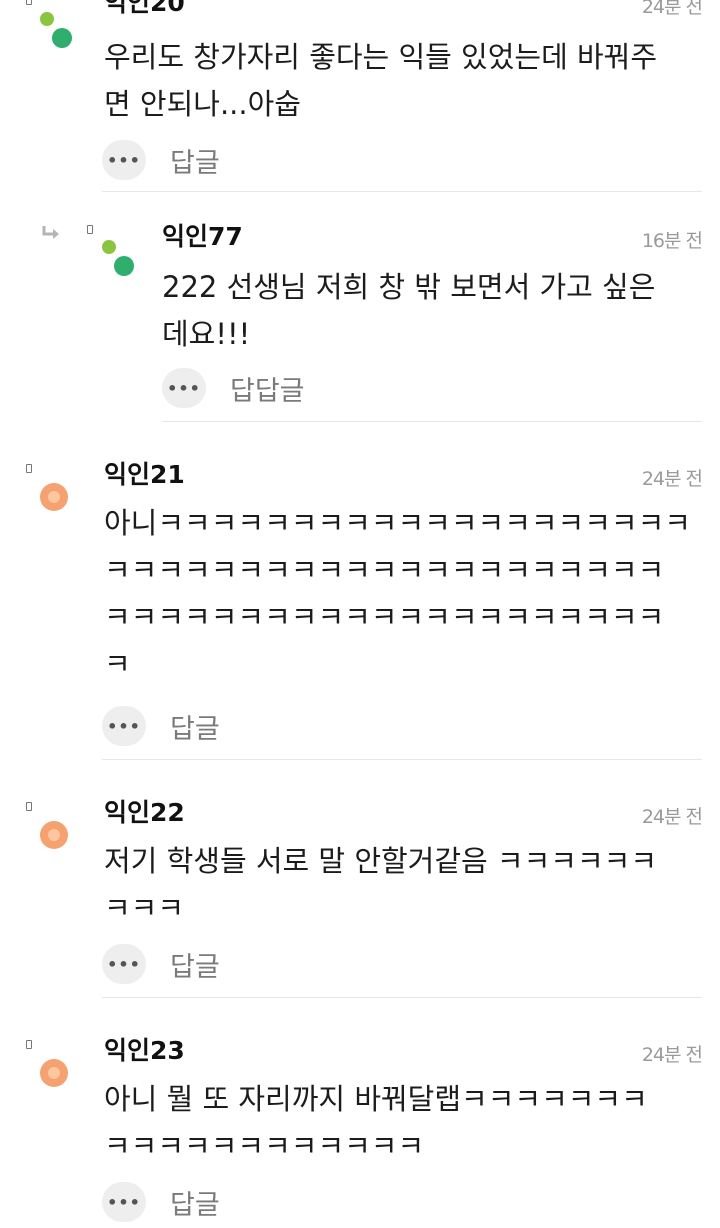 The height and width of the screenshot is (1228, 720). I want to click on comment-author: 익인20, so click(144, 9).